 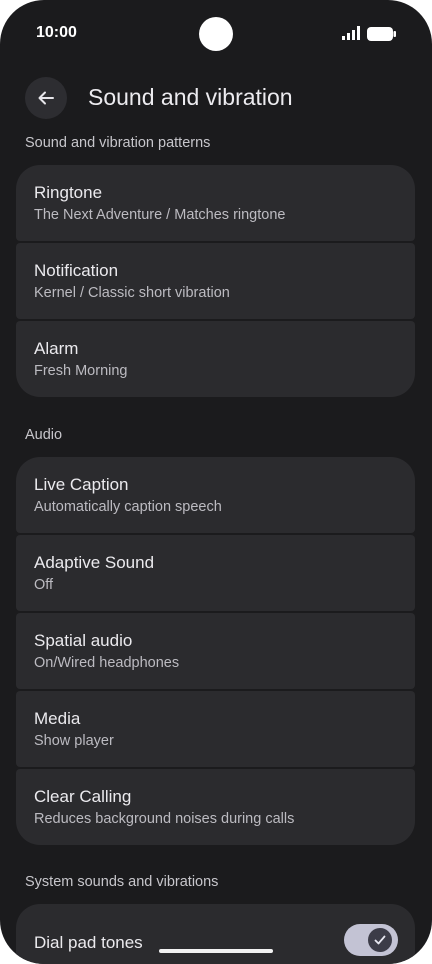 I want to click on dial-pad-tones-item: Dial pad tones, so click(x=215, y=934).